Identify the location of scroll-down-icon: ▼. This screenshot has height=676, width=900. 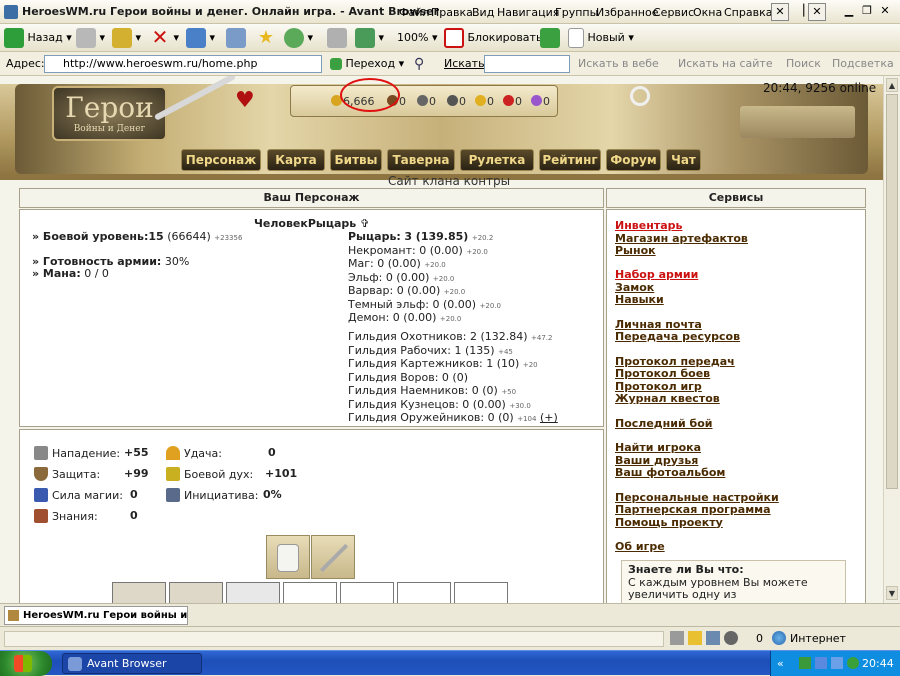
(892, 593).